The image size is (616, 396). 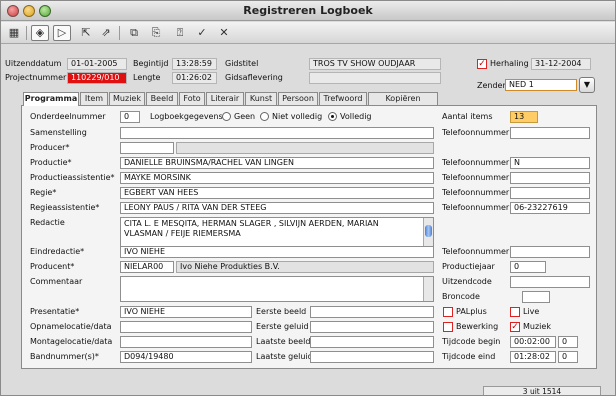 I want to click on commentaar-scrollbar, so click(x=428, y=289).